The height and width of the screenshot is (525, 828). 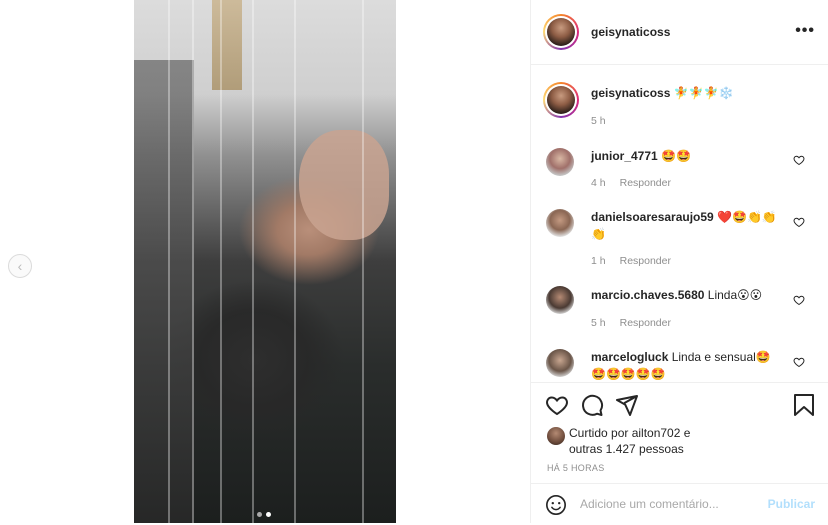 I want to click on caption-time: 5 h, so click(x=598, y=121).